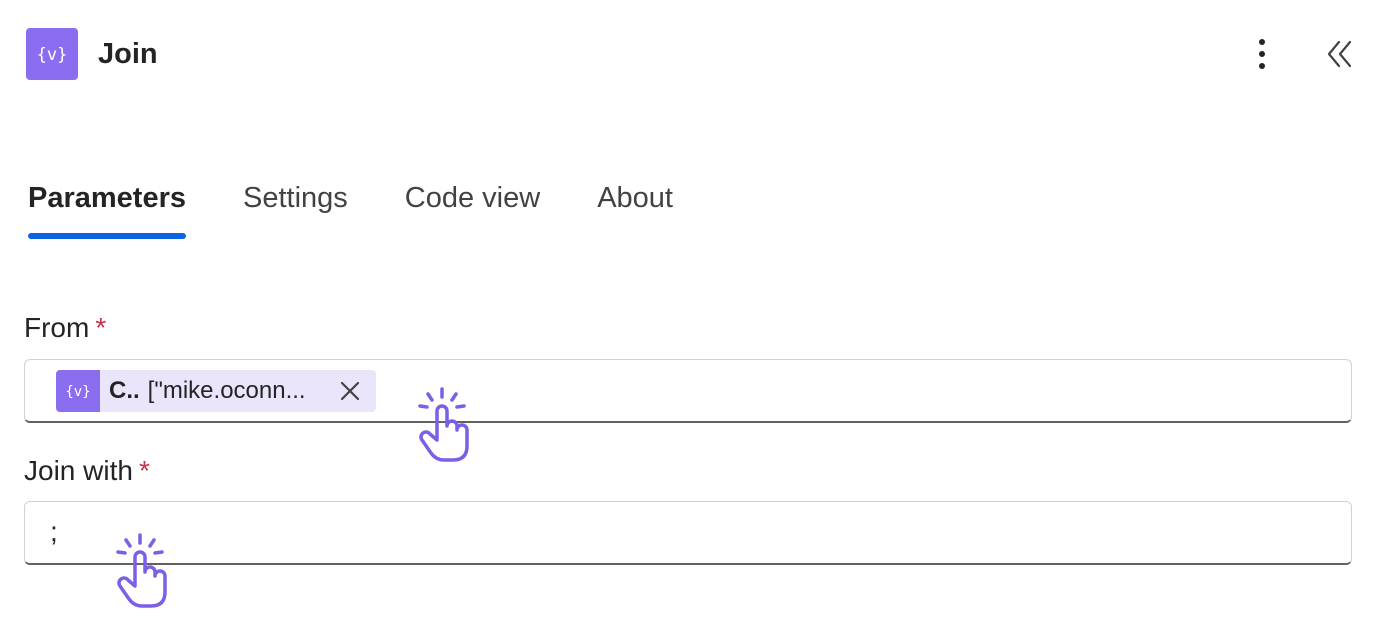  Describe the element at coordinates (295, 209) in the screenshot. I see `tab-settings: Settings` at that location.